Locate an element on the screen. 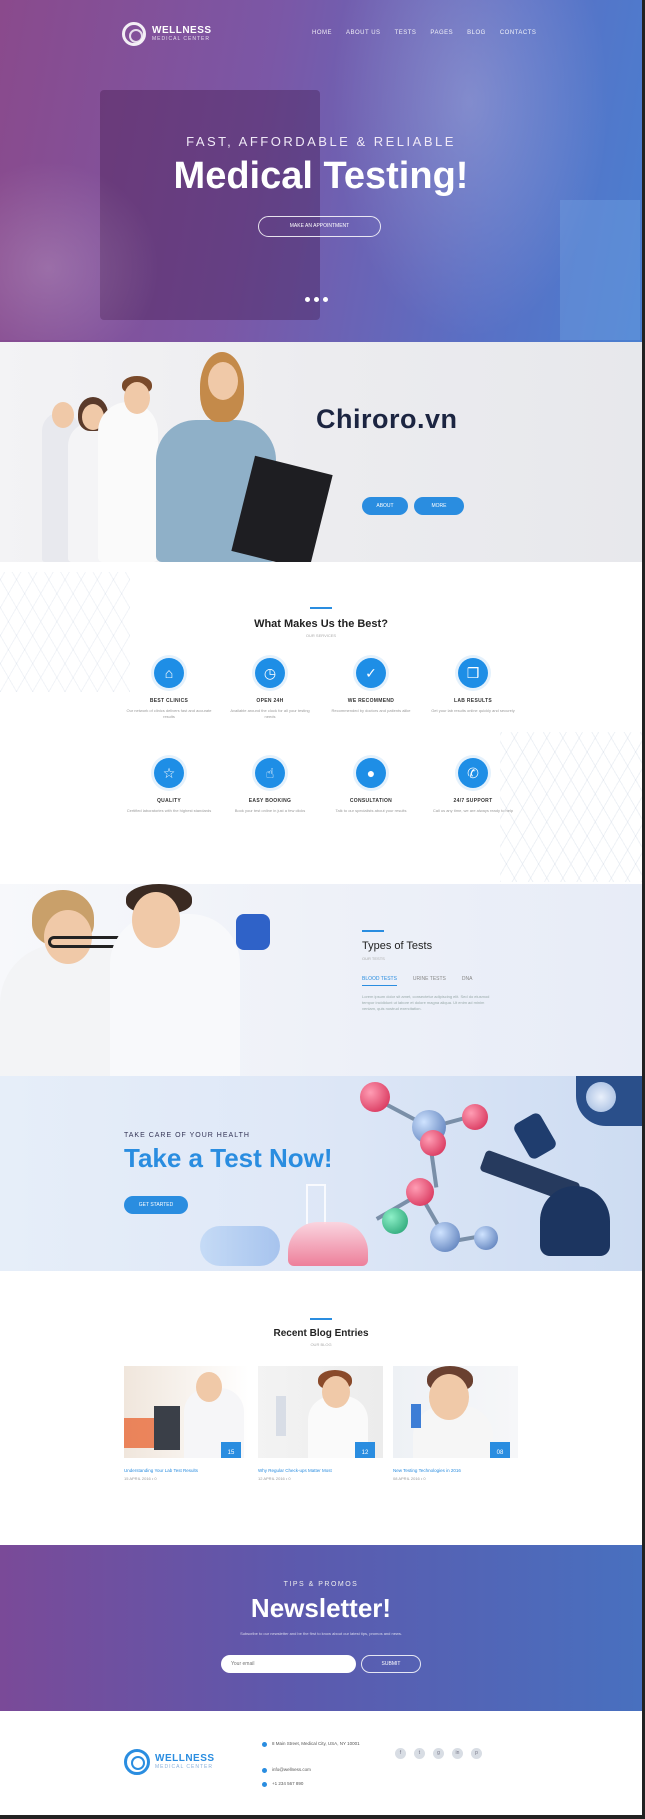  logo-name: WELLNESS is located at coordinates (185, 1758).